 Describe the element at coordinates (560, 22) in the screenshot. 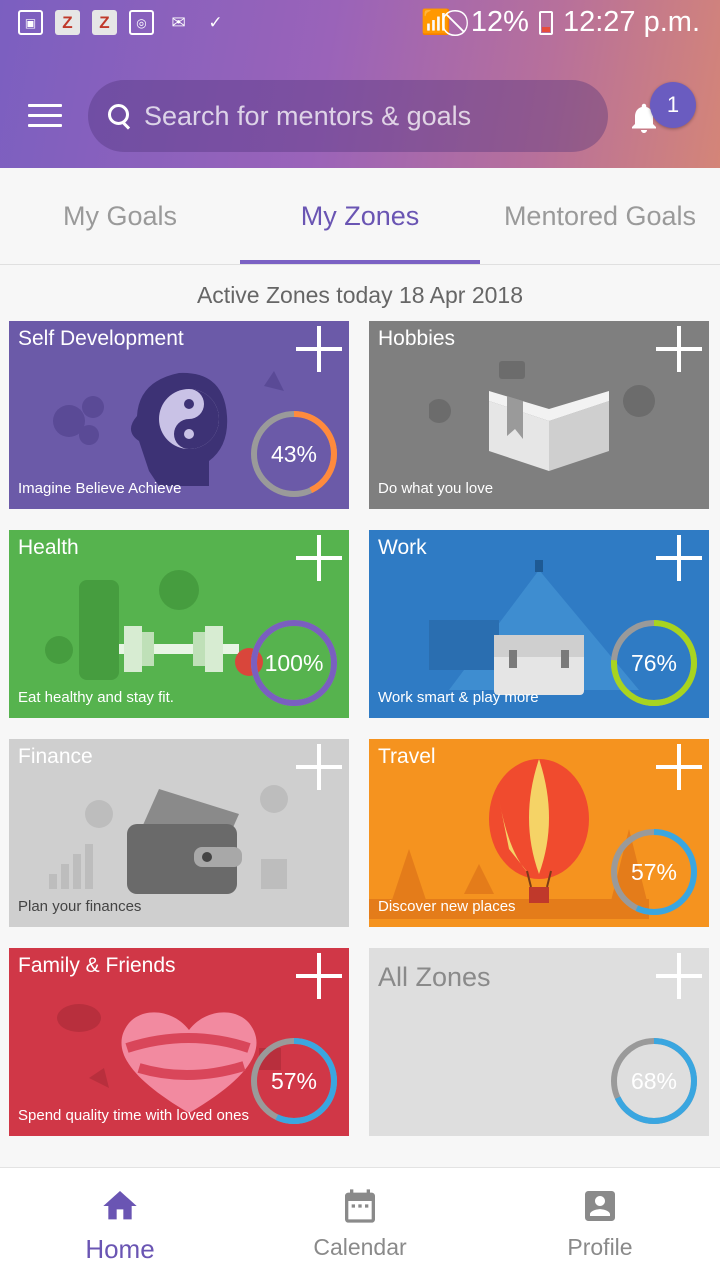

I see `system-status: 📶 ⃠ 12% 12:27 p.m.` at that location.